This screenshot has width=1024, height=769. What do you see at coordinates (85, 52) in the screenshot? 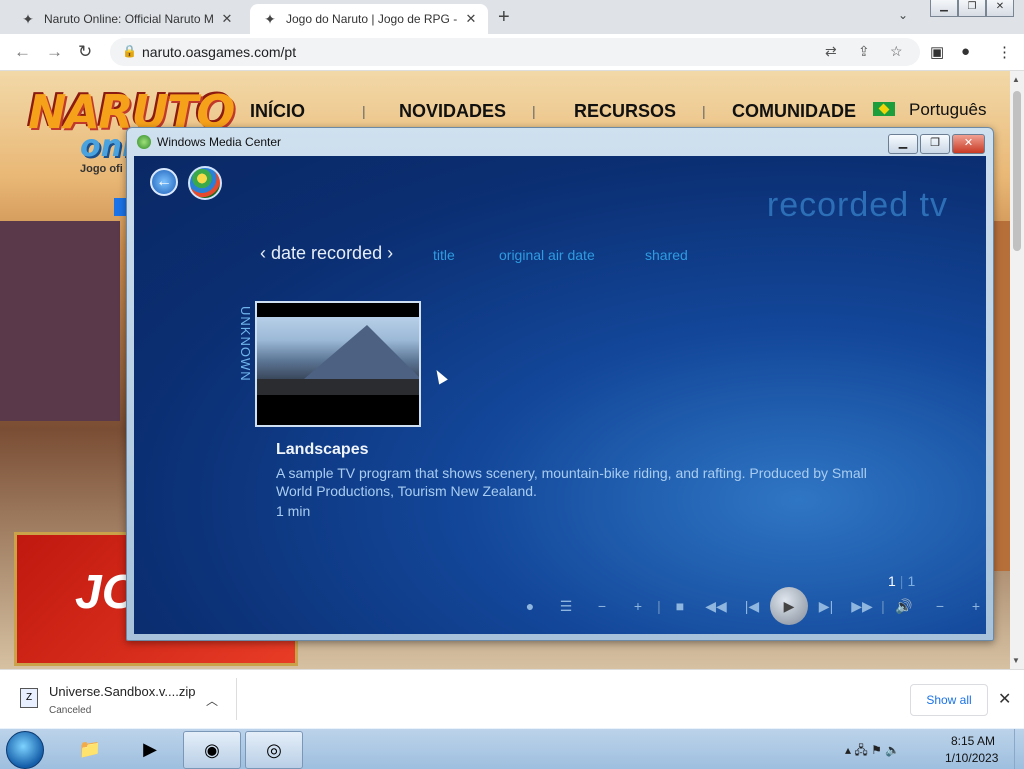
I see `reload-icon: ↻` at bounding box center [85, 52].